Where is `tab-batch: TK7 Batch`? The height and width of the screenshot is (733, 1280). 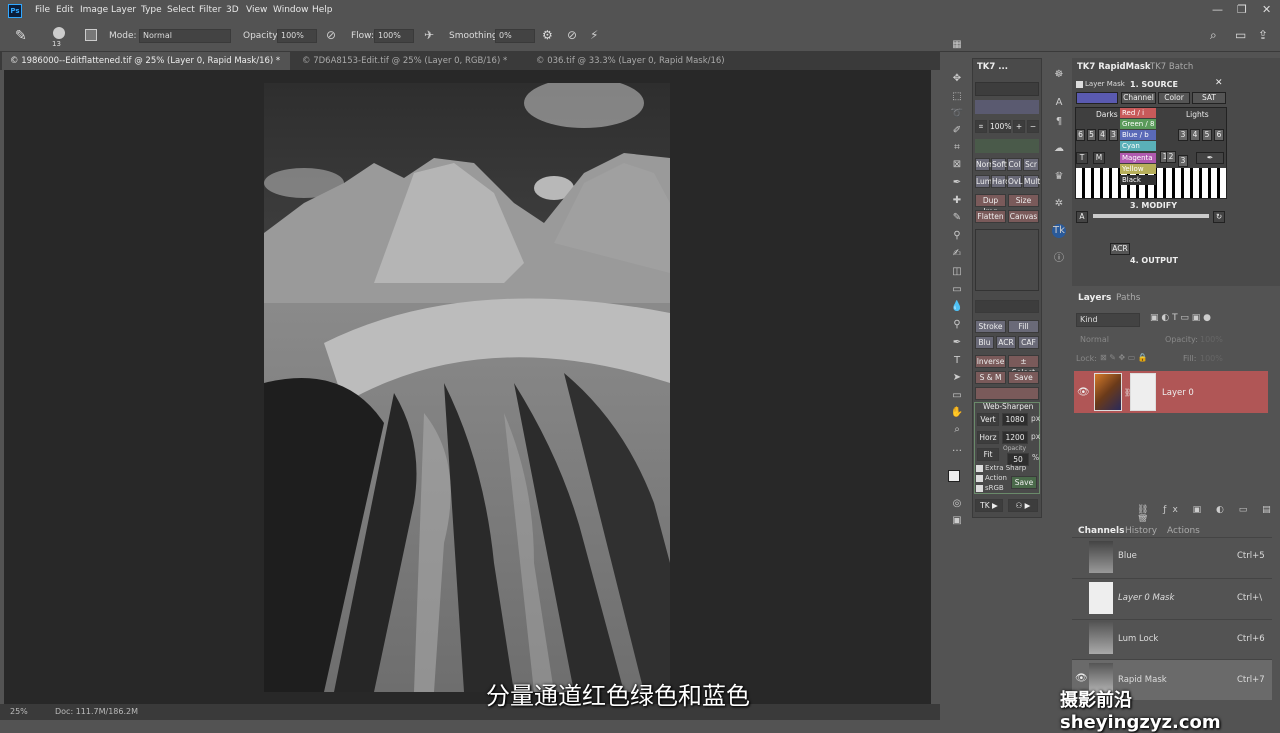 tab-batch: TK7 Batch is located at coordinates (1171, 67).